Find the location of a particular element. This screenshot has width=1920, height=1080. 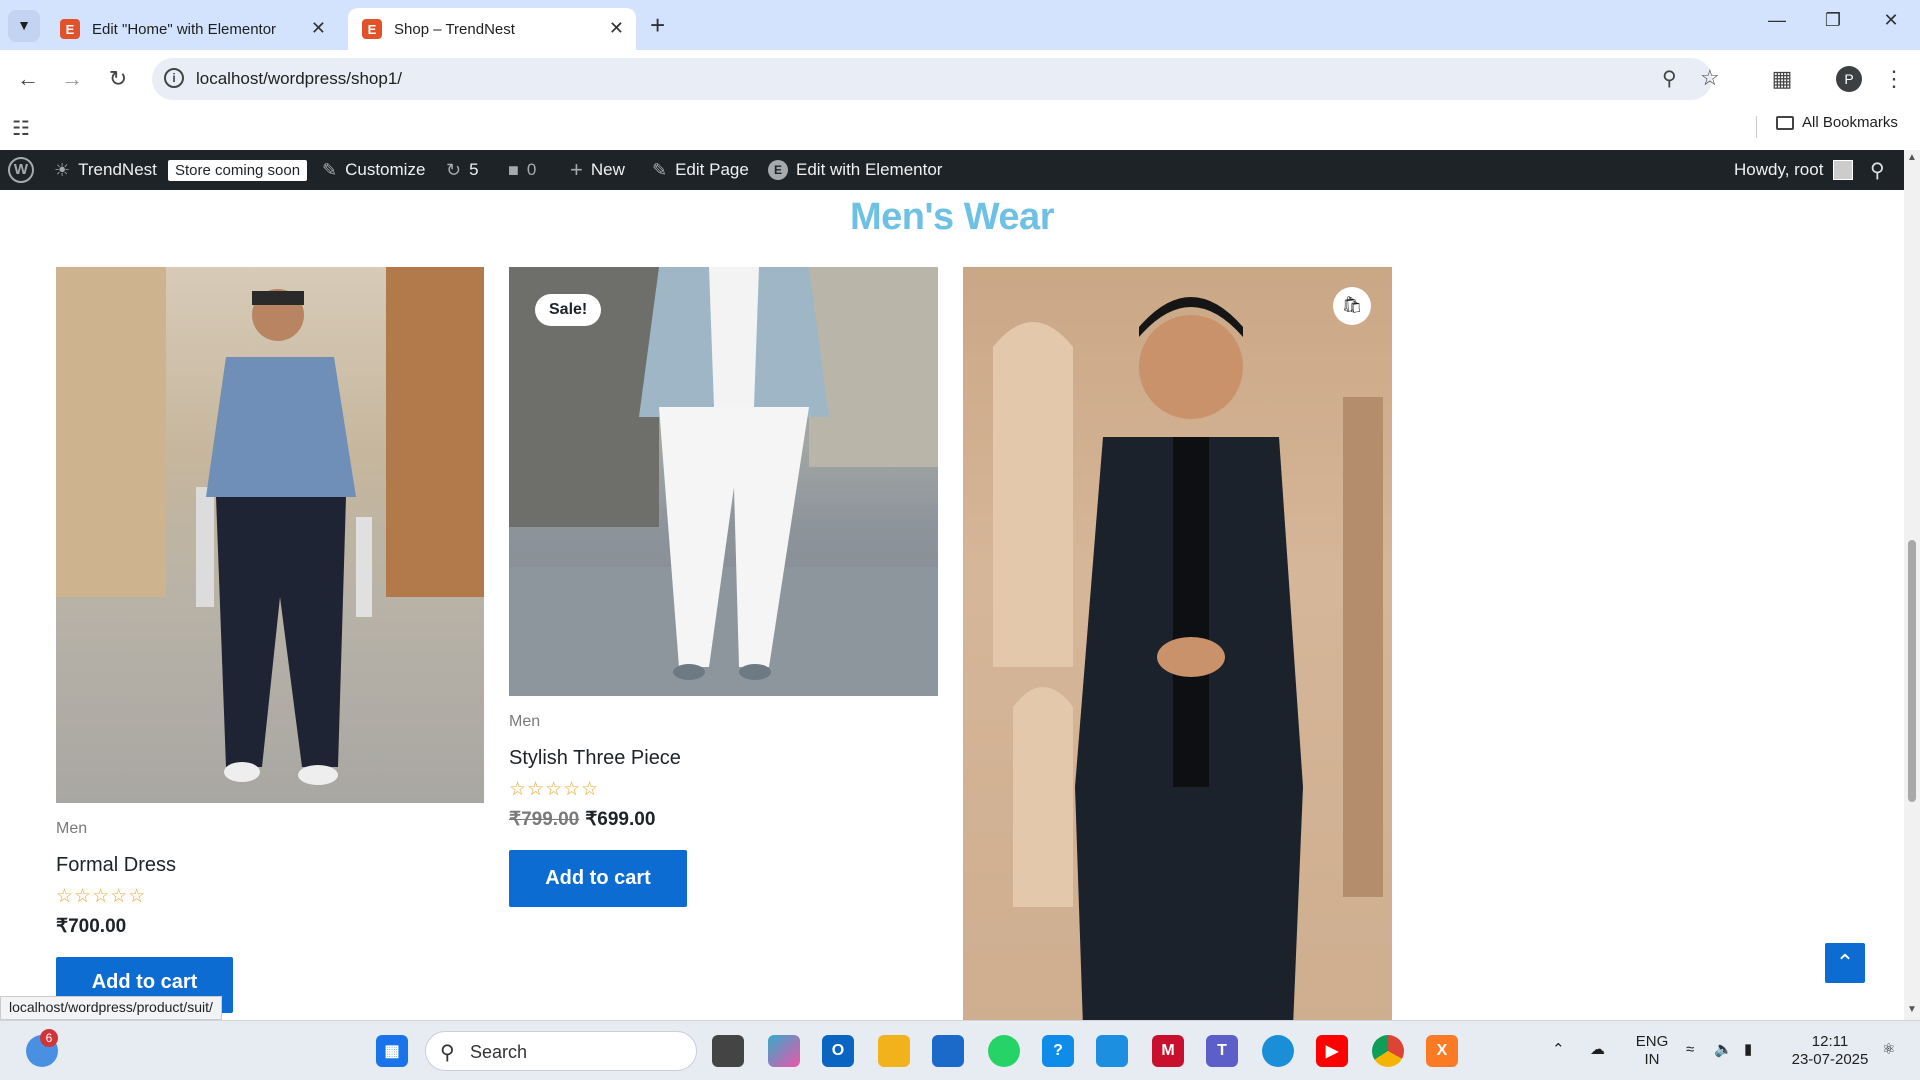

onedrive-icon: ☁ is located at coordinates (1597, 1050).